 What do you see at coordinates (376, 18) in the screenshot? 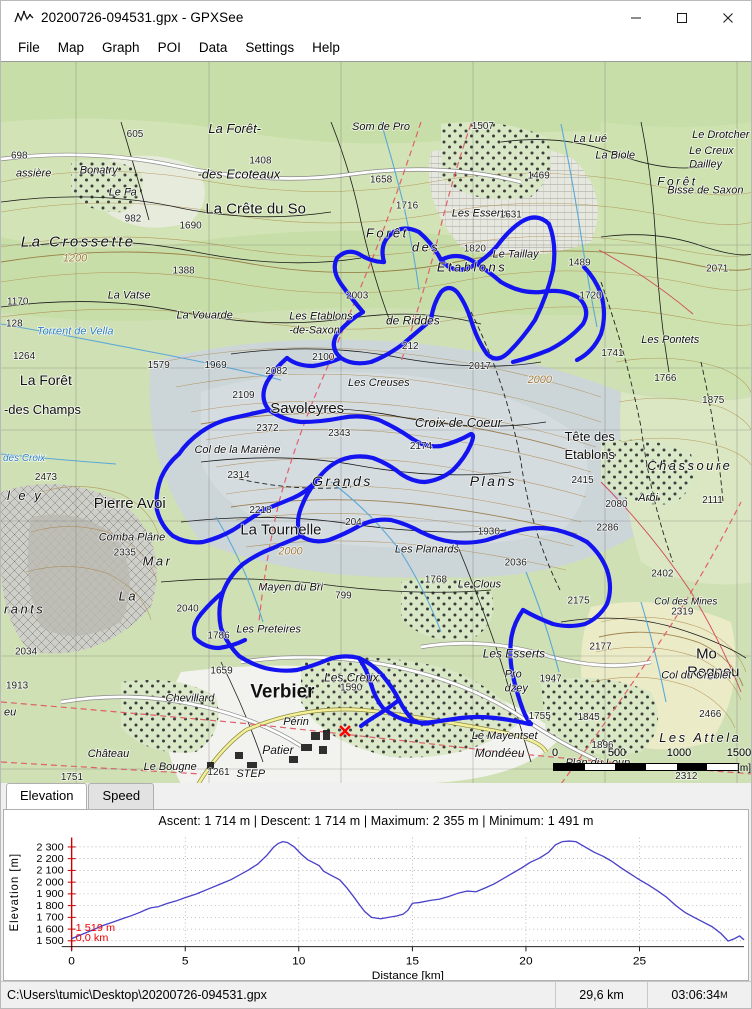
I see `title-bar: 20200726-094531.gpx - GPXSee` at bounding box center [376, 18].